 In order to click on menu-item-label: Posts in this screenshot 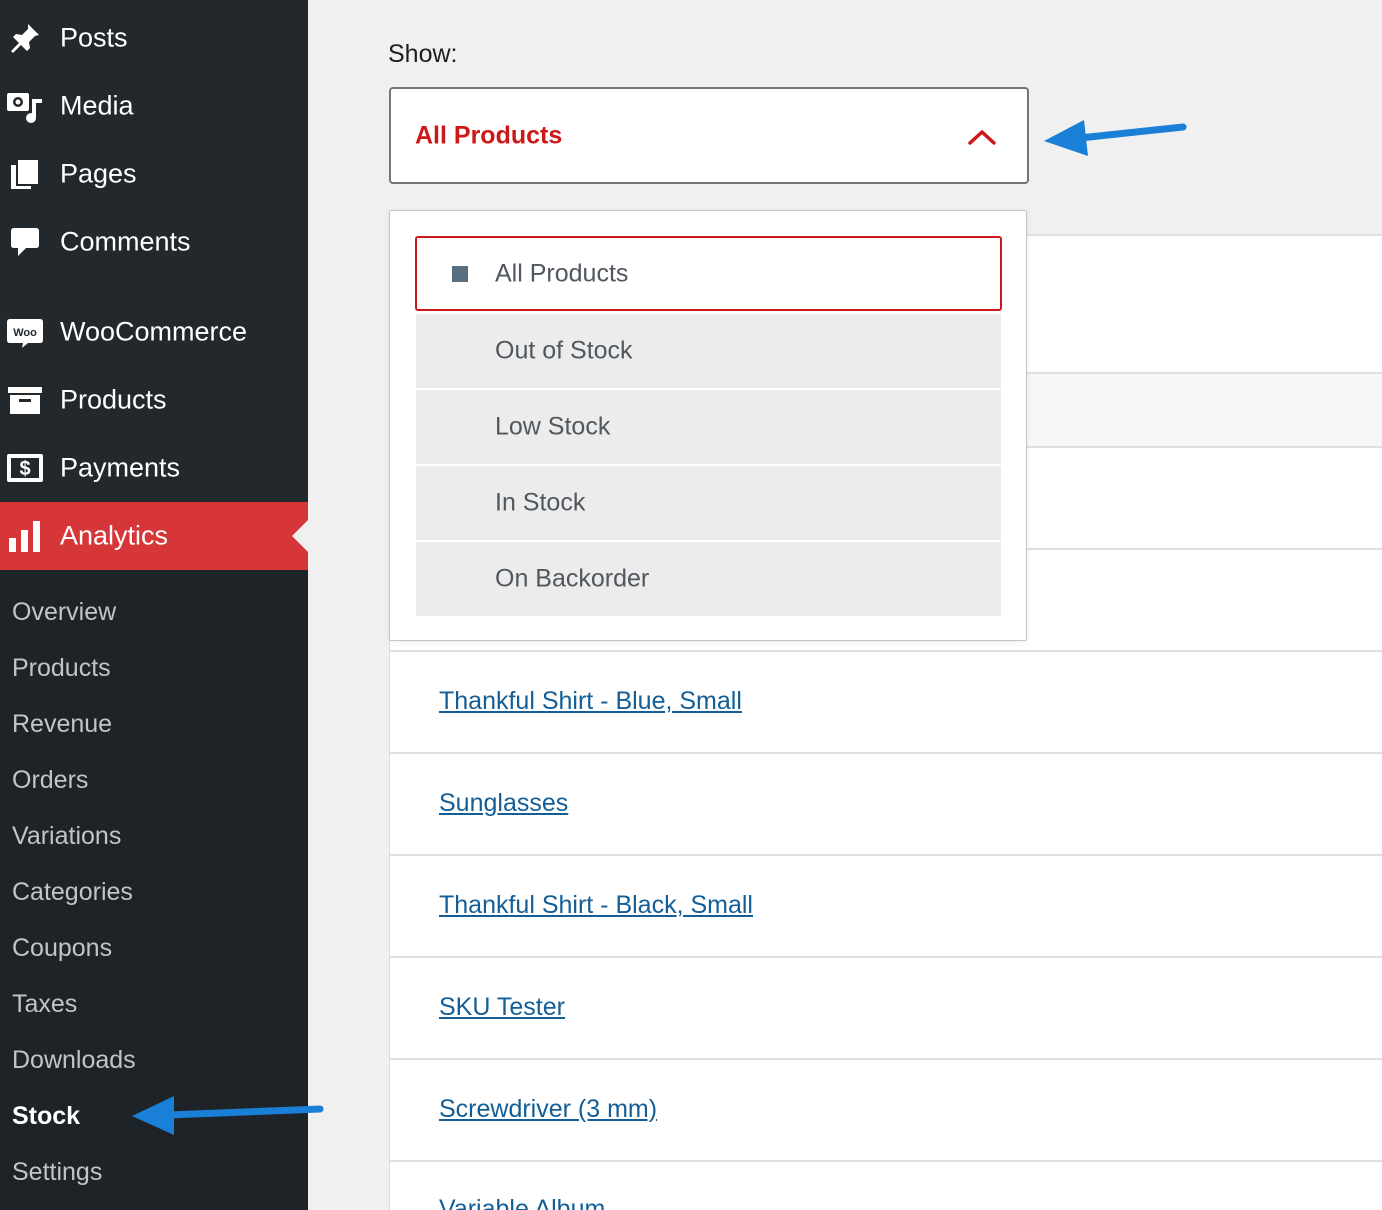, I will do `click(94, 37)`.